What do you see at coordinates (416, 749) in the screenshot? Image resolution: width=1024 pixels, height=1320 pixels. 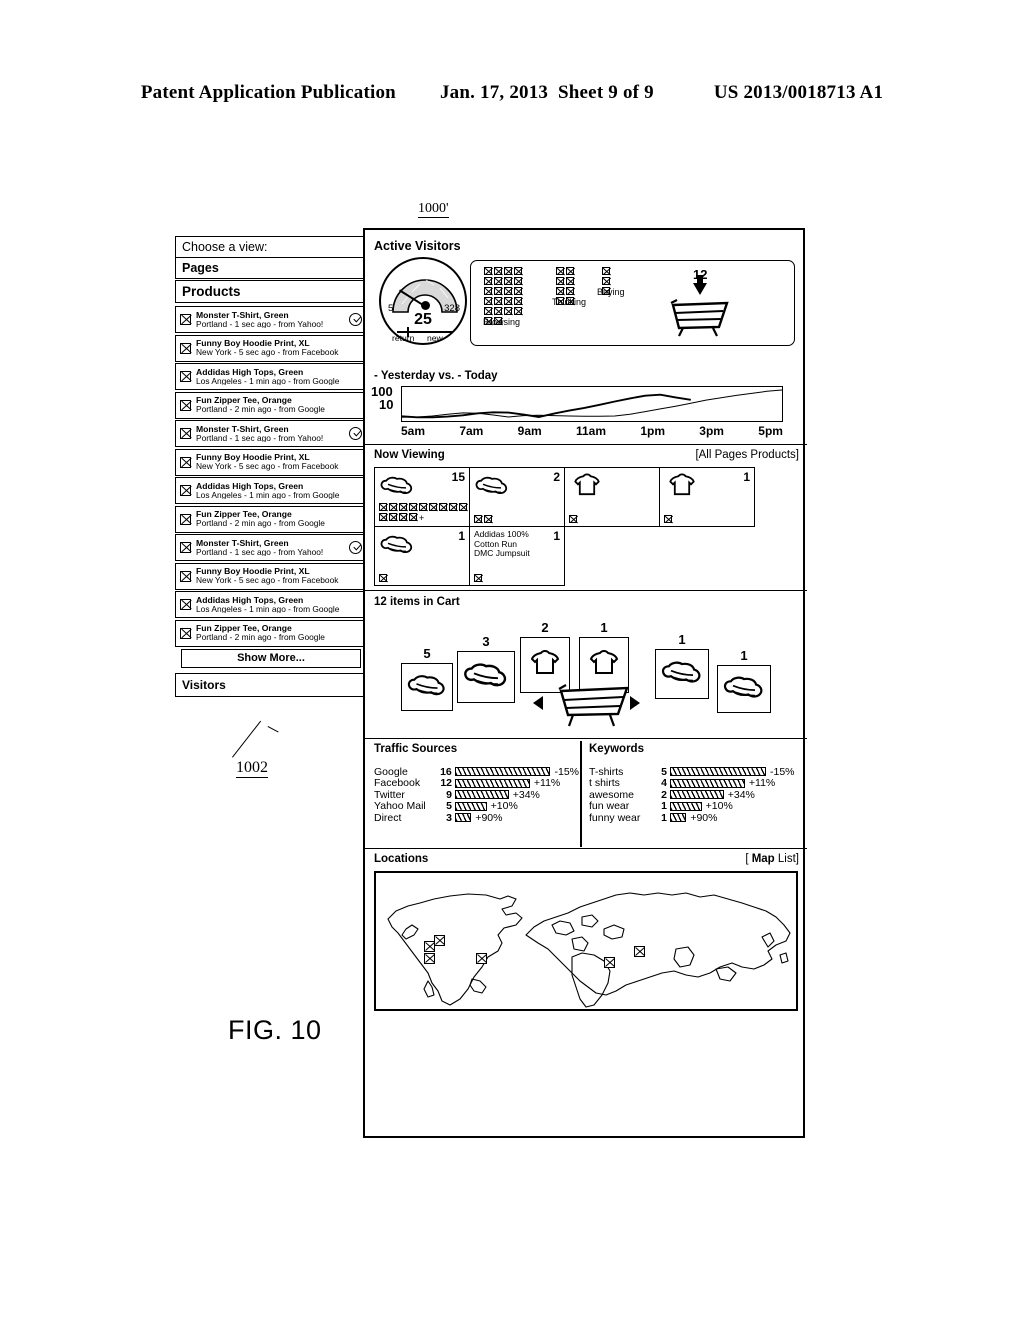 I see `traffic-sources-title: Traffic Sources` at bounding box center [416, 749].